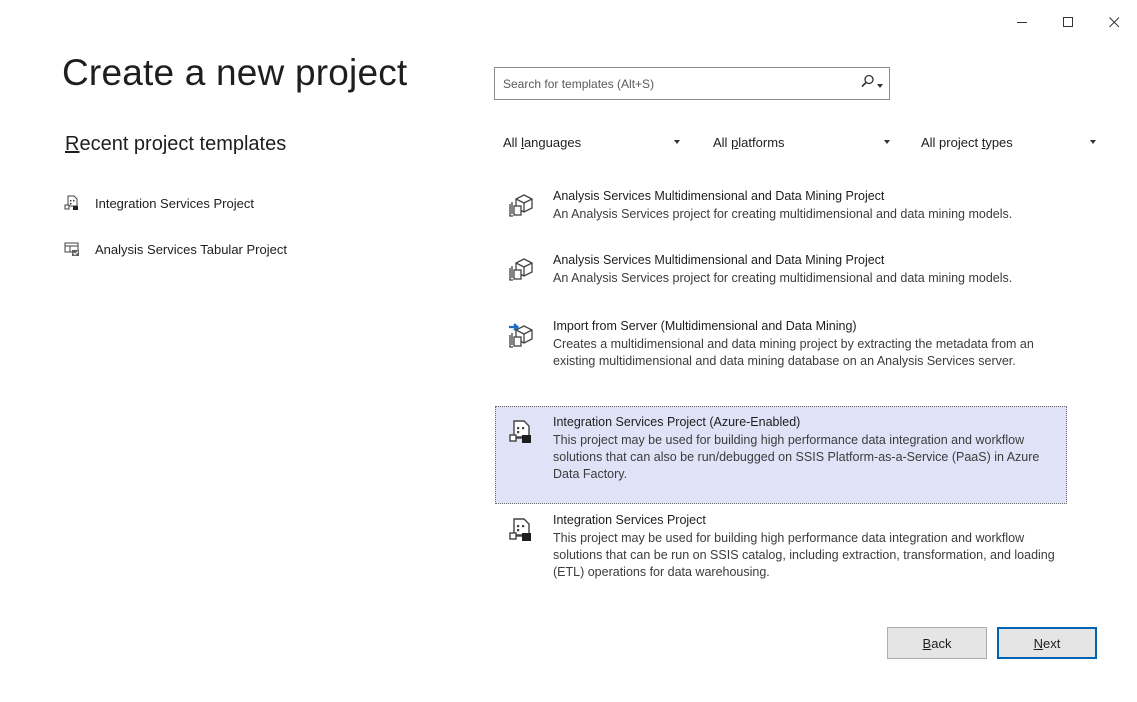  I want to click on platform-filter-dropdown: All platforms, so click(801, 142).